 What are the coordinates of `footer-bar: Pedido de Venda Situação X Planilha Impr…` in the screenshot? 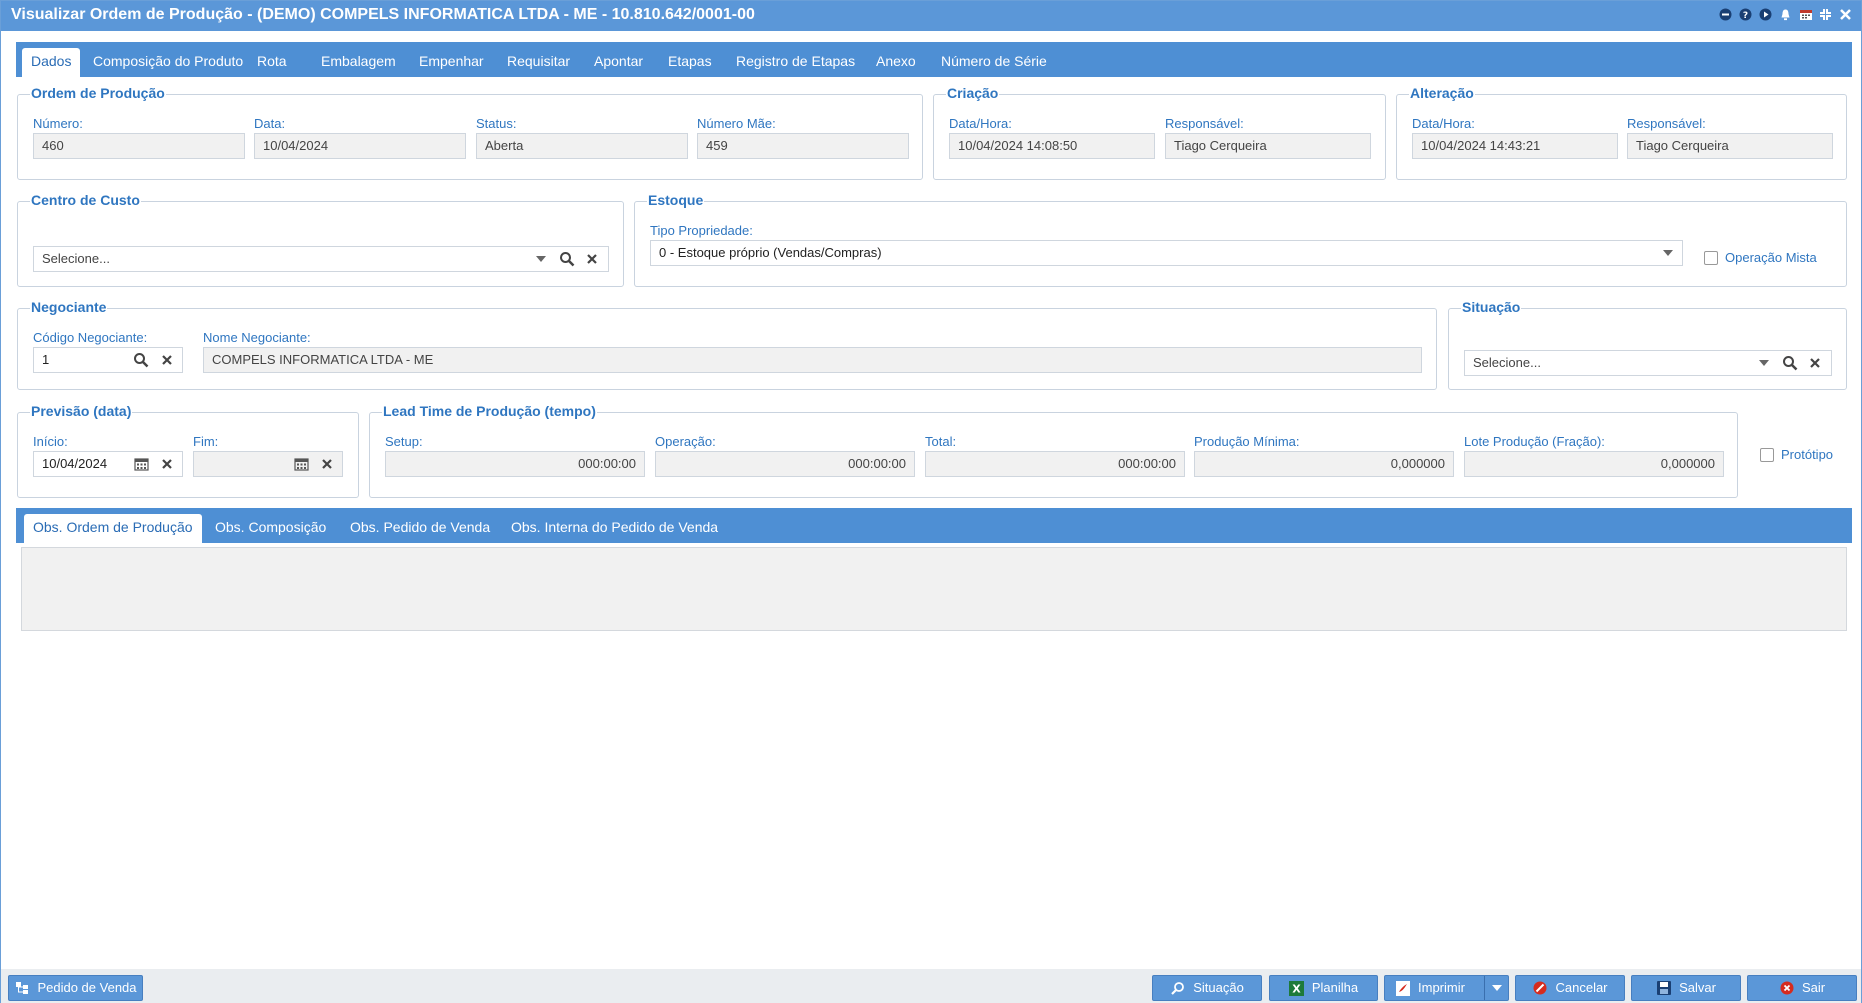 It's located at (931, 986).